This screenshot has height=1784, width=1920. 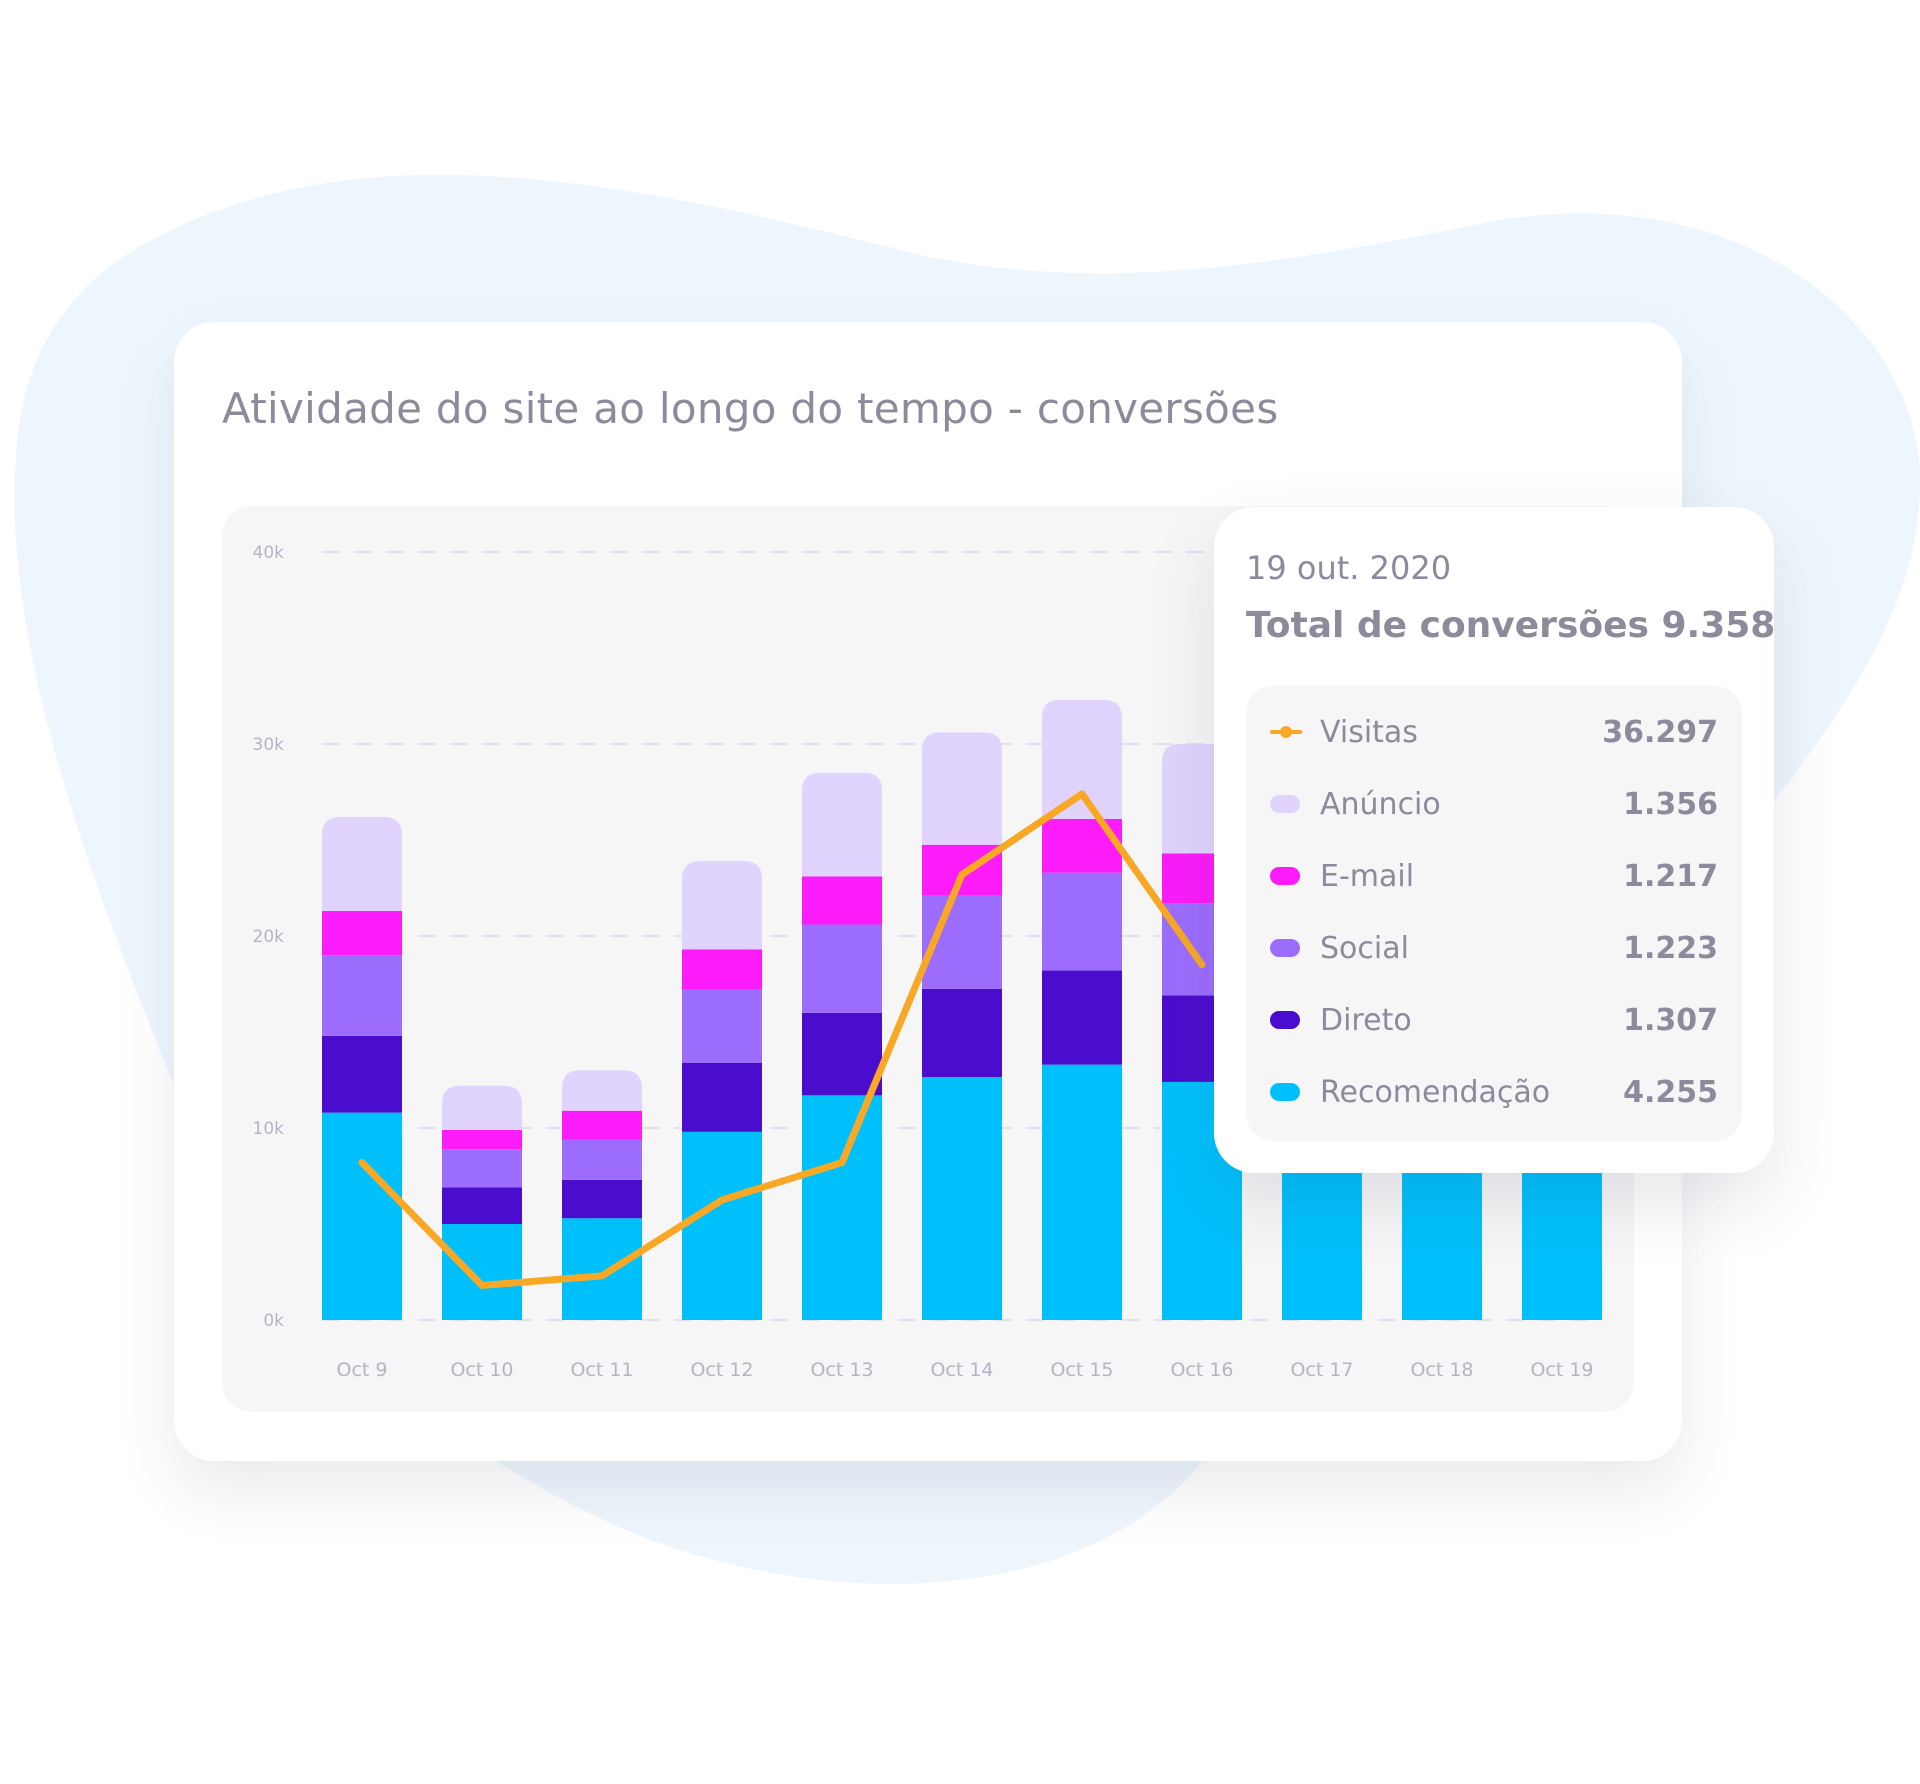 I want to click on legend-row-recomendacao: Recomendação 4.255, so click(x=1494, y=1092).